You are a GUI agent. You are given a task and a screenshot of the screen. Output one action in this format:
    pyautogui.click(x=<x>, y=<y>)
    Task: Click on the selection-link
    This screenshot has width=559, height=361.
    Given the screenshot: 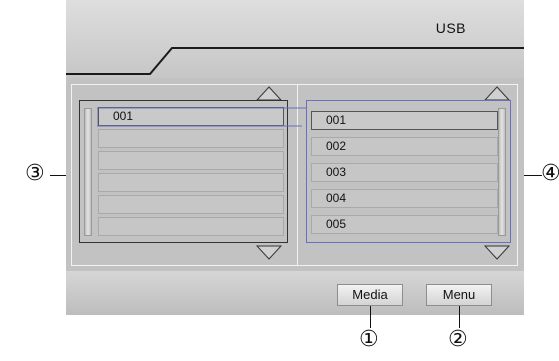 What is the action you would take?
    pyautogui.click(x=201, y=117)
    